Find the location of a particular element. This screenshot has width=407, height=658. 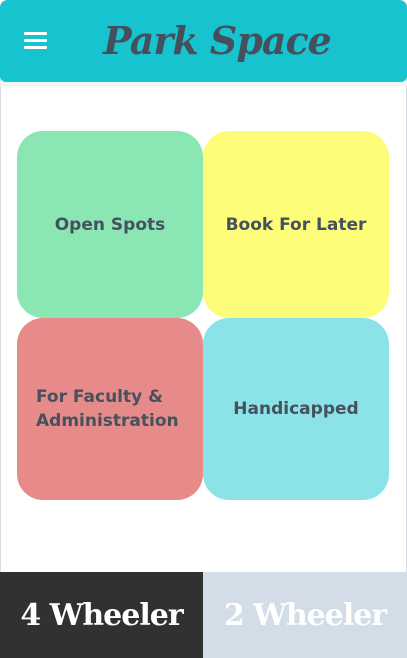

book-for-later-label: Book For Later is located at coordinates (296, 224).